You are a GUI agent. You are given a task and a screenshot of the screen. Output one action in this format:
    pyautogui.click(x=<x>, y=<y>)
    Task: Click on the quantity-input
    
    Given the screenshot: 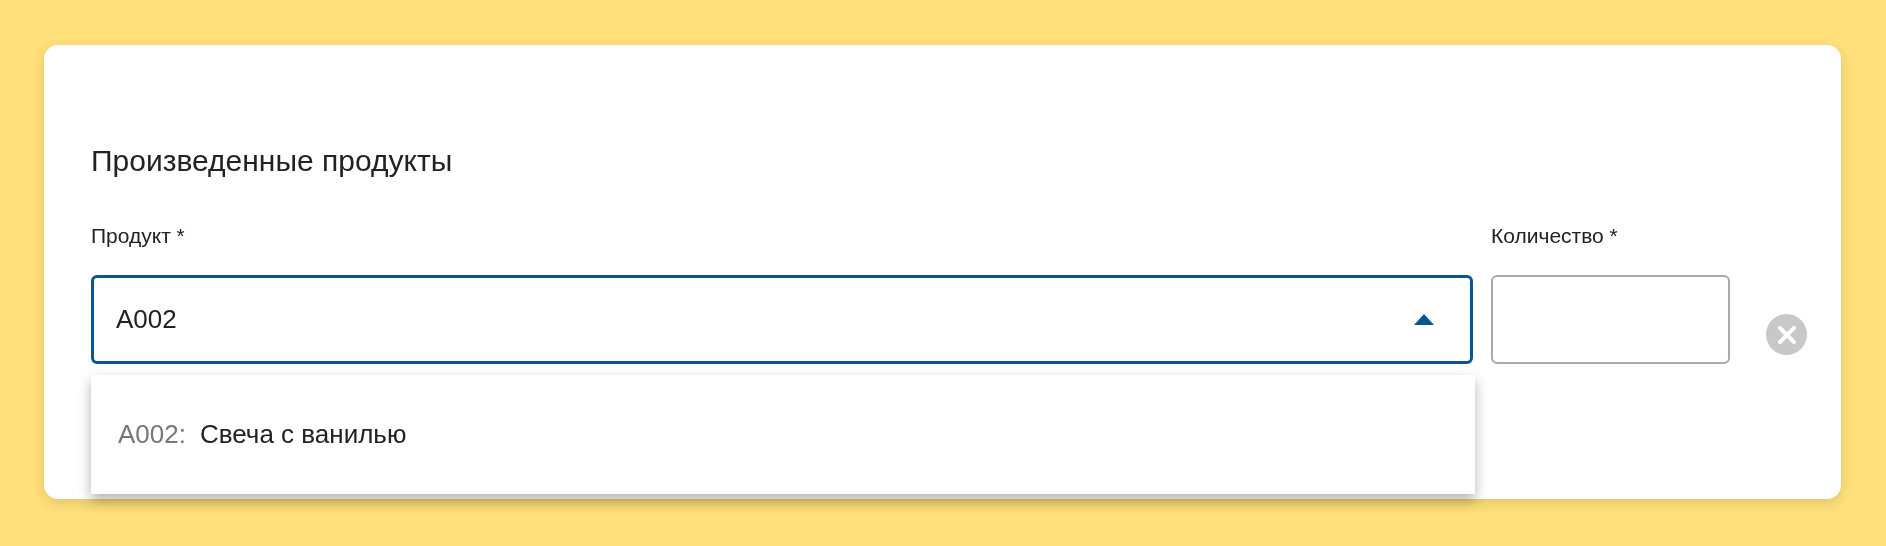 What is the action you would take?
    pyautogui.click(x=1610, y=319)
    